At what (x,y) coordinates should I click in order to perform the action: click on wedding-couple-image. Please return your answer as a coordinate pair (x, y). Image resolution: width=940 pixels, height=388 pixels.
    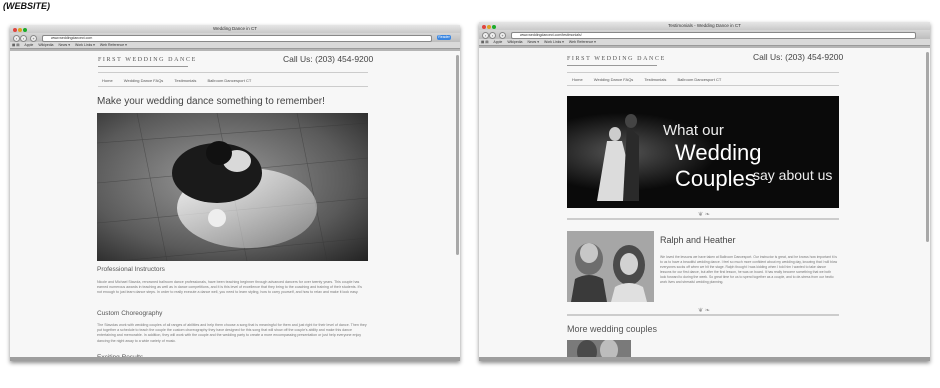
    Looking at the image, I should click on (232, 187).